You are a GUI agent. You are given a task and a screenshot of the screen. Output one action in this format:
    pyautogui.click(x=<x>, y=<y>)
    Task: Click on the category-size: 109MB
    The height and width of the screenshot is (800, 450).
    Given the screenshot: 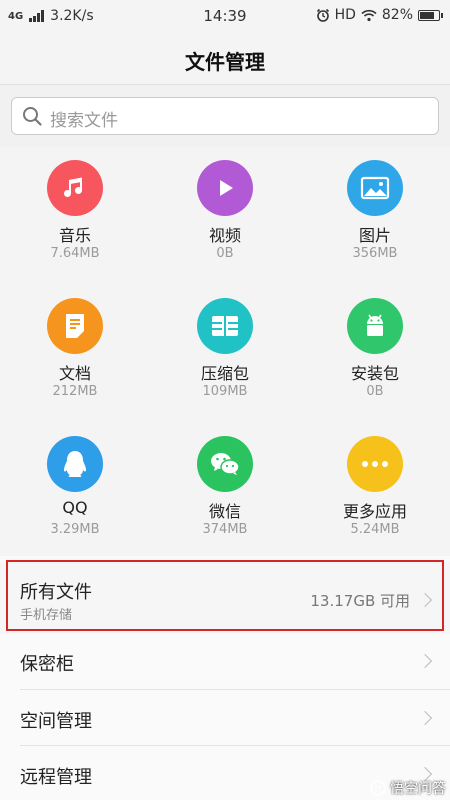 What is the action you would take?
    pyautogui.click(x=225, y=391)
    